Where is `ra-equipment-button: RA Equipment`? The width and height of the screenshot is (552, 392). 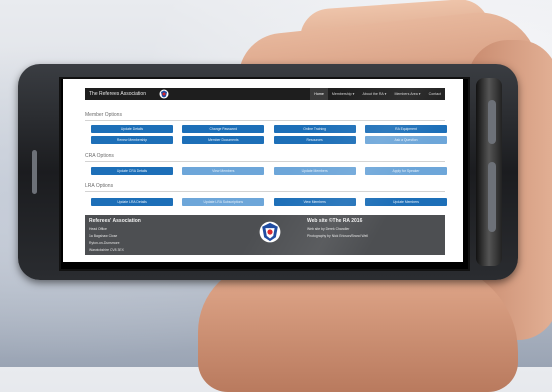
ra-equipment-button: RA Equipment is located at coordinates (405, 129).